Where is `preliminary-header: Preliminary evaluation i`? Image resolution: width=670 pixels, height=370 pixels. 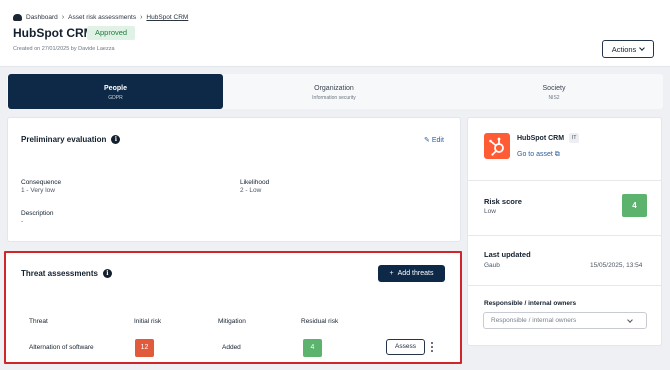 preliminary-header: Preliminary evaluation i is located at coordinates (71, 139).